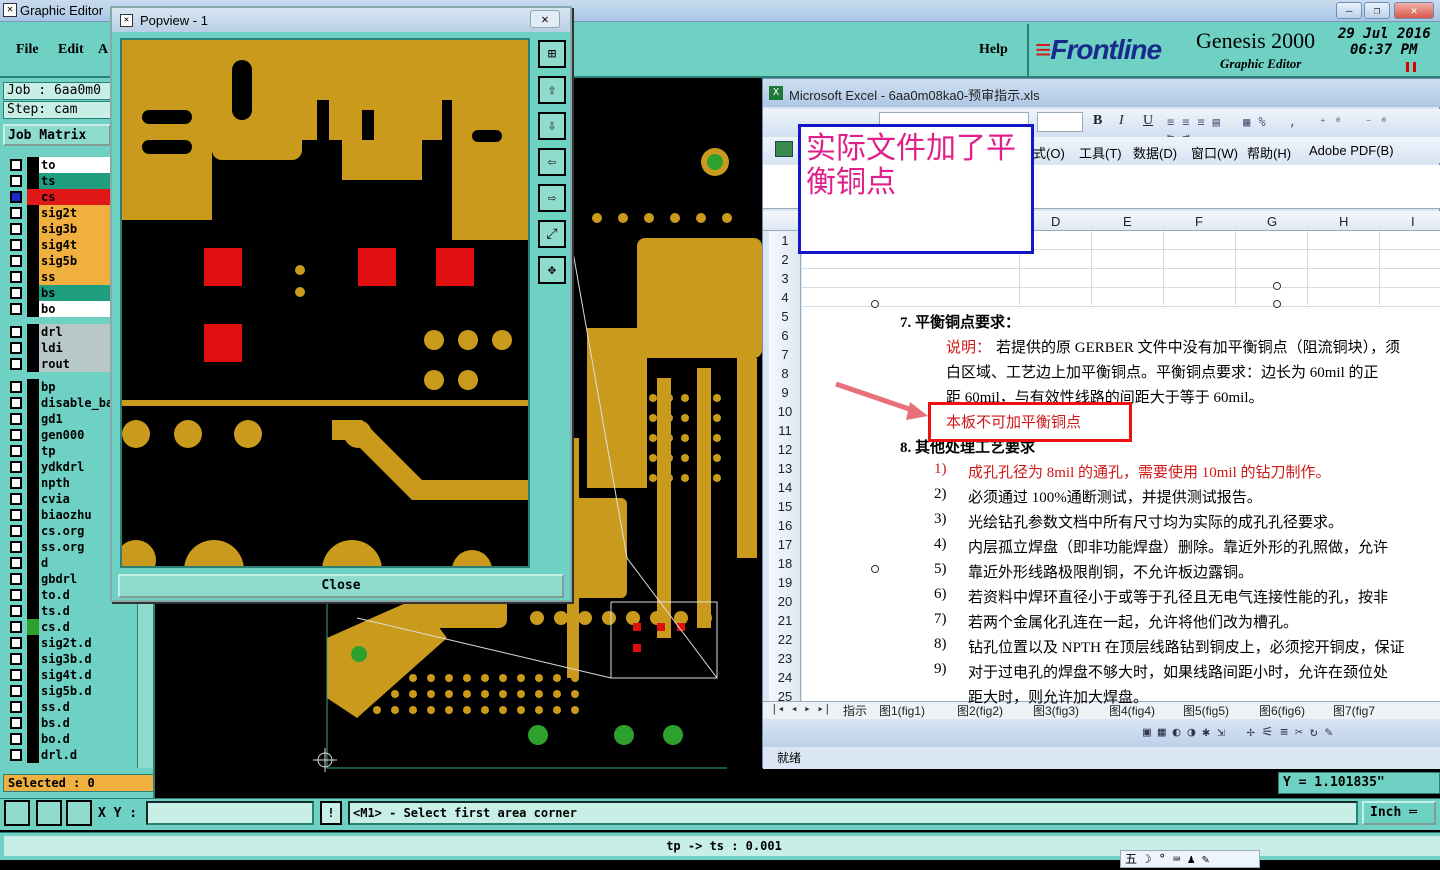 The image size is (1440, 870). I want to click on layer-row: sig2t, so click(64, 213).